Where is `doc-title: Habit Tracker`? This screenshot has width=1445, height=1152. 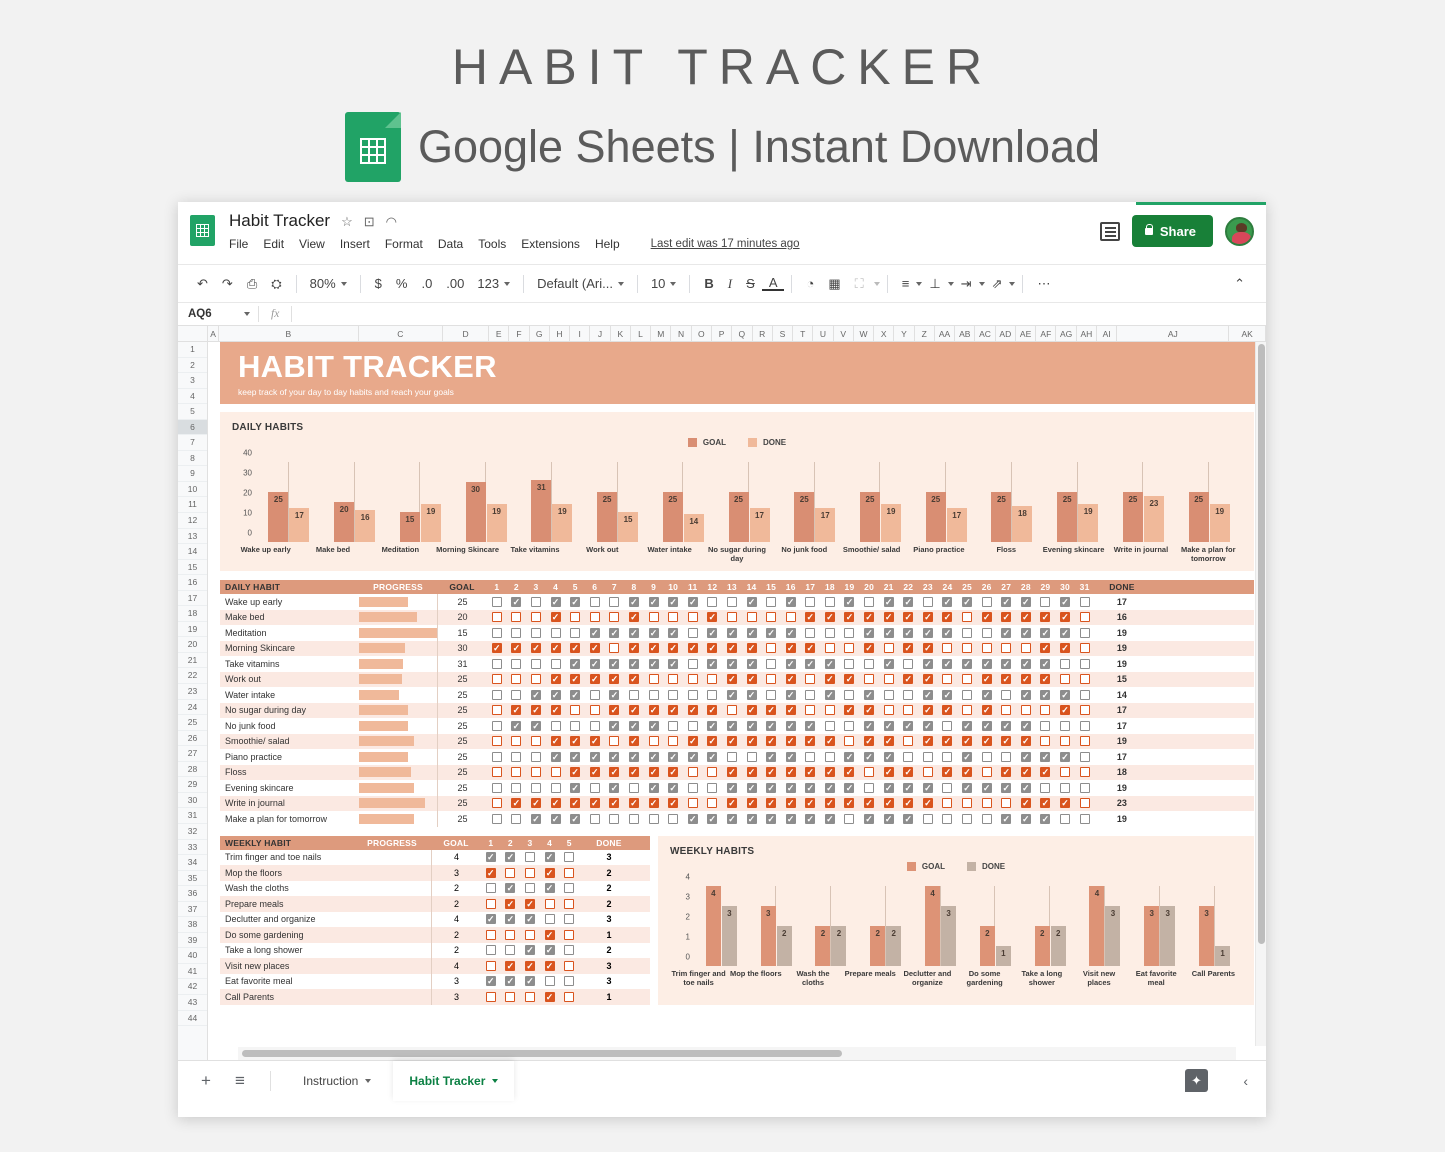
doc-title: Habit Tracker is located at coordinates (279, 221).